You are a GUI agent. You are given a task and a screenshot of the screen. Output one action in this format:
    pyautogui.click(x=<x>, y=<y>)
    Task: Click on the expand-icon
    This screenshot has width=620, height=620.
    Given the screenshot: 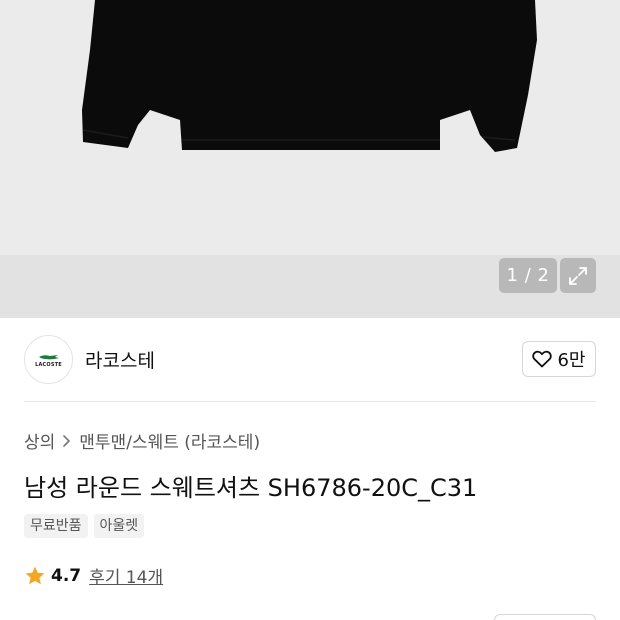 What is the action you would take?
    pyautogui.click(x=578, y=275)
    